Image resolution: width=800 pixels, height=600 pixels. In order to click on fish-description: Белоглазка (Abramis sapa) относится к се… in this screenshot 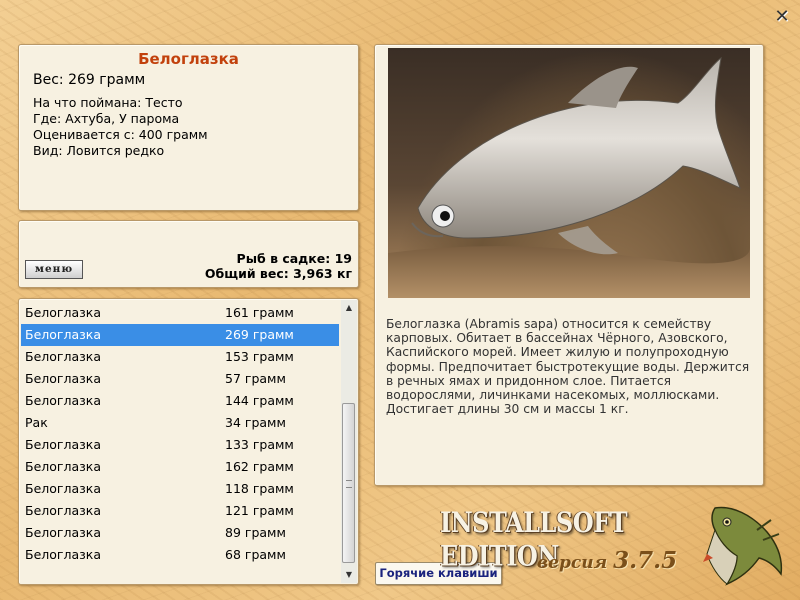, I will do `click(568, 367)`.